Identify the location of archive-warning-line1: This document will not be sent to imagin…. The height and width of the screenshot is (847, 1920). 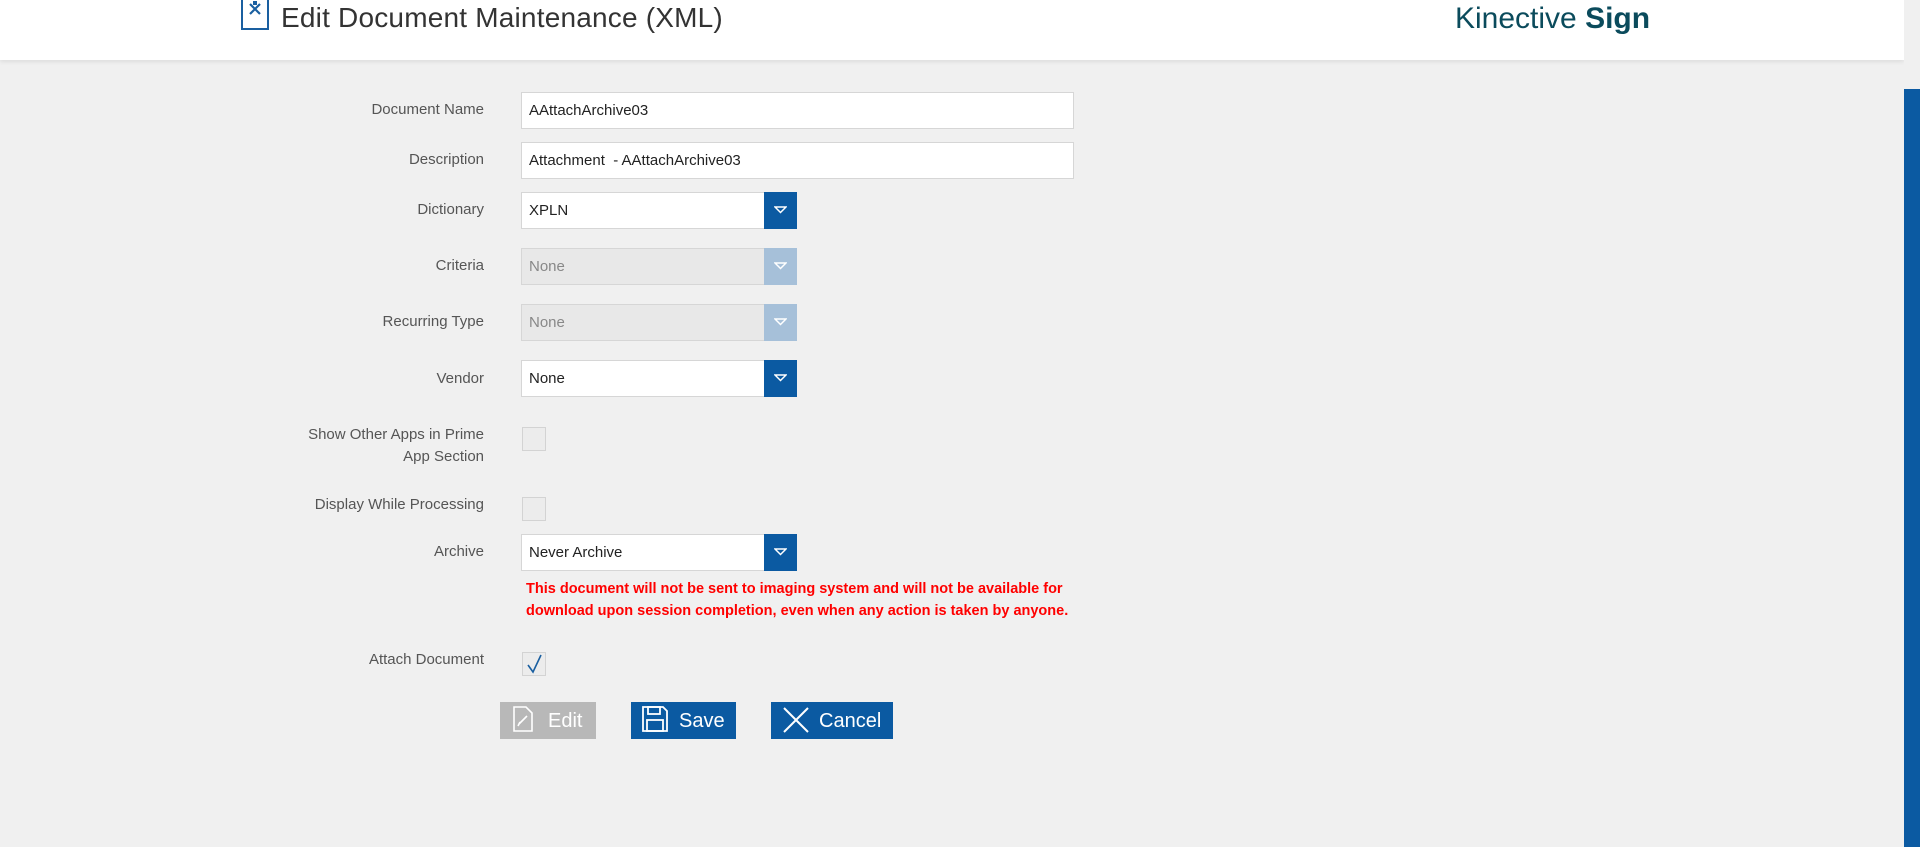
(794, 589).